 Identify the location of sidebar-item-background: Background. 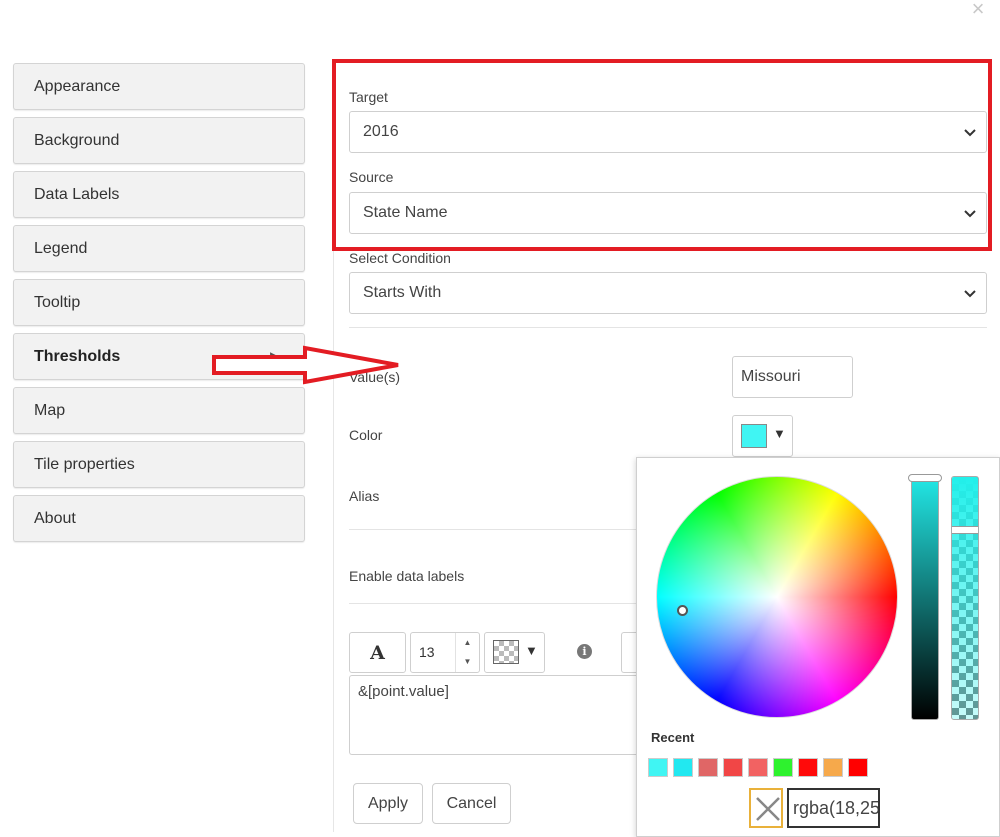
(159, 140).